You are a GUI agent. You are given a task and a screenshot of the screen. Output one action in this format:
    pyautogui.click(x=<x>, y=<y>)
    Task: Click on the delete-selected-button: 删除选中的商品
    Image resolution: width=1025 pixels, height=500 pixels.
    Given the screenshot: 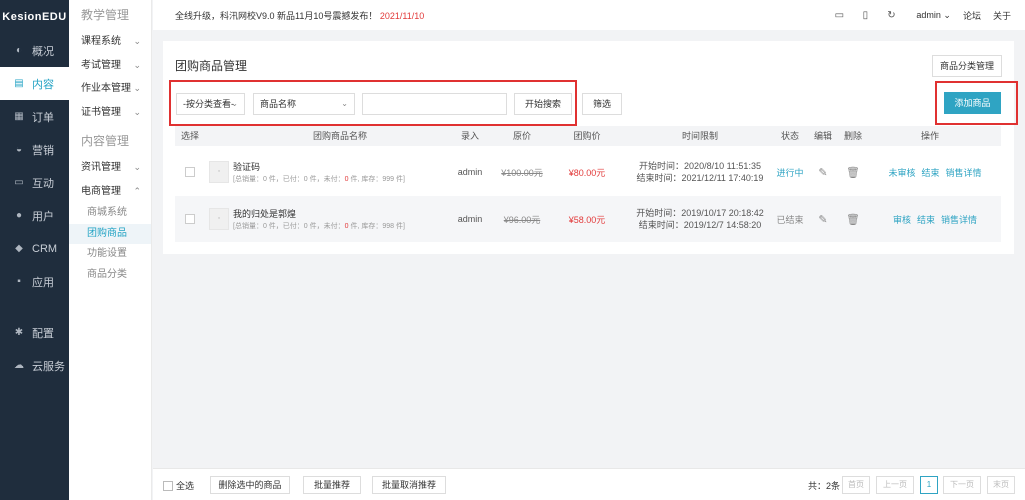 What is the action you would take?
    pyautogui.click(x=250, y=485)
    